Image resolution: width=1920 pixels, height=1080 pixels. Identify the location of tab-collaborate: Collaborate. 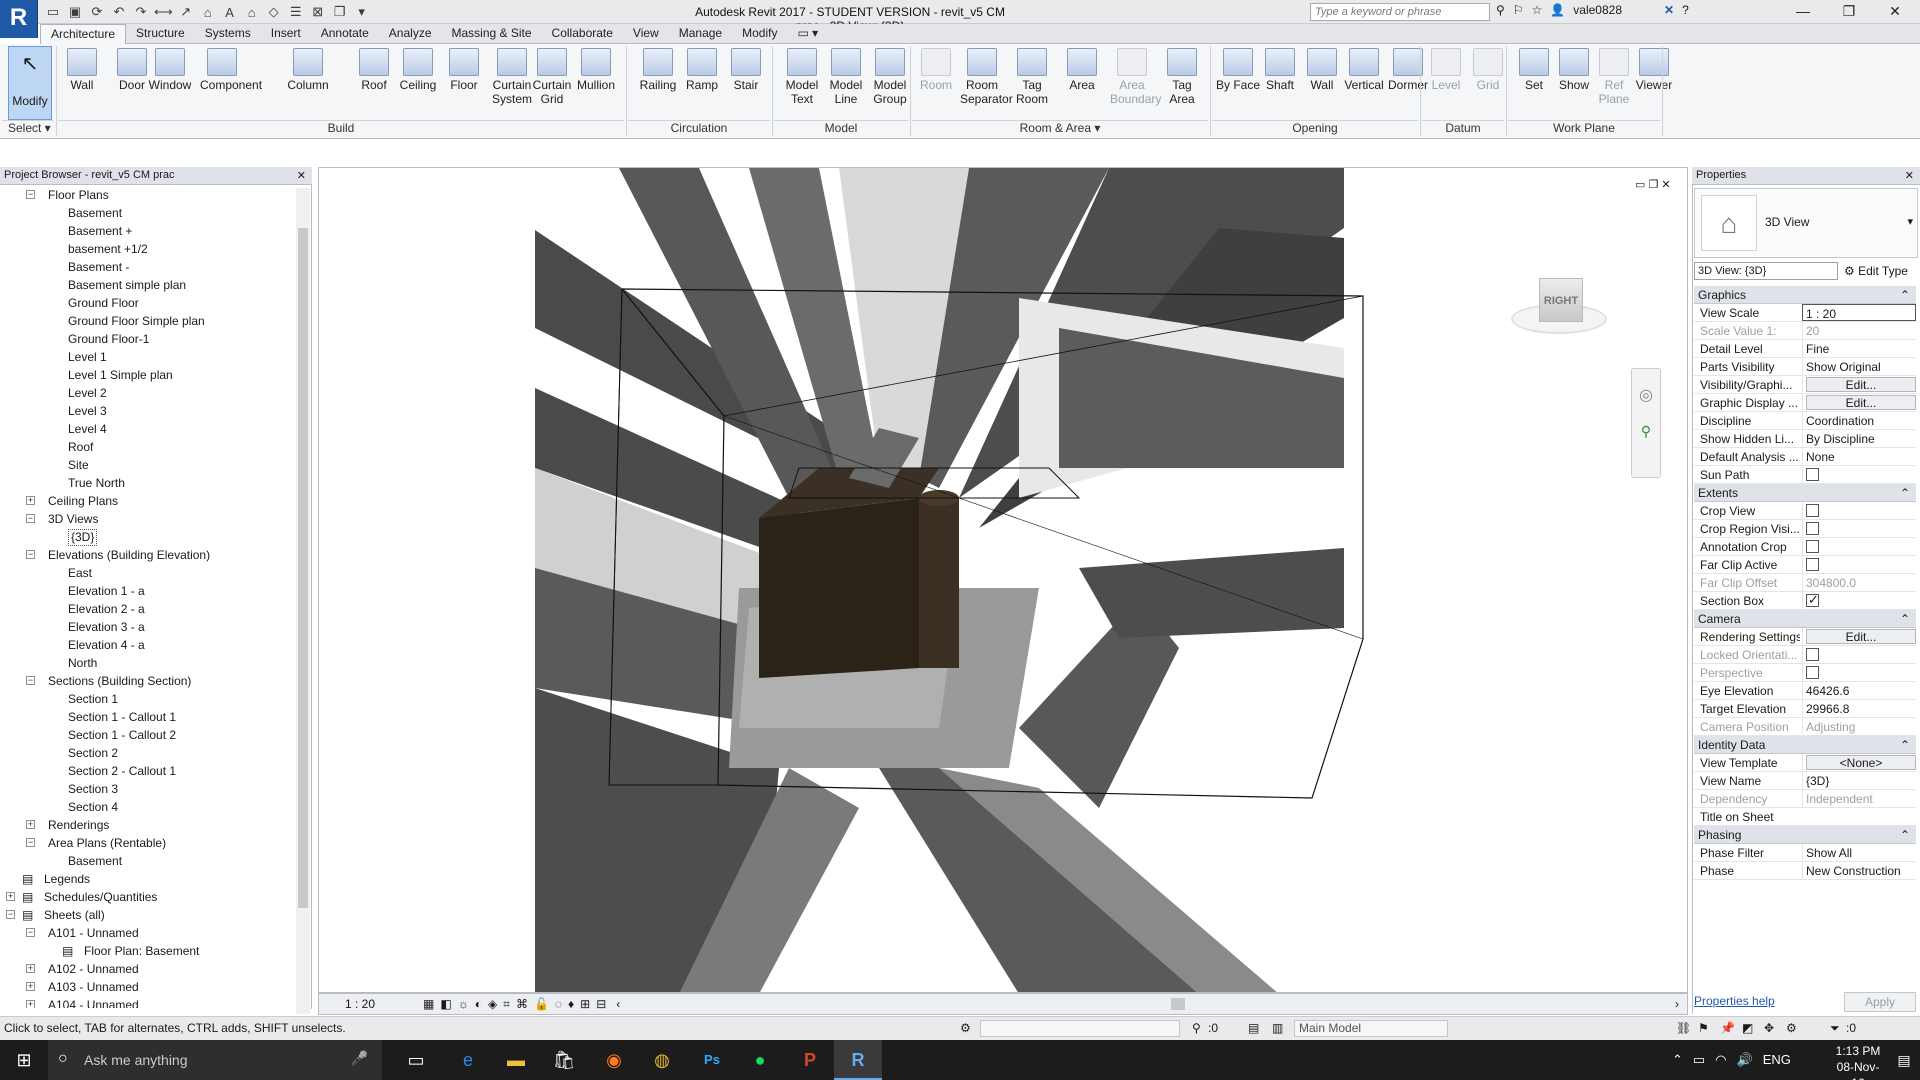
(582, 33).